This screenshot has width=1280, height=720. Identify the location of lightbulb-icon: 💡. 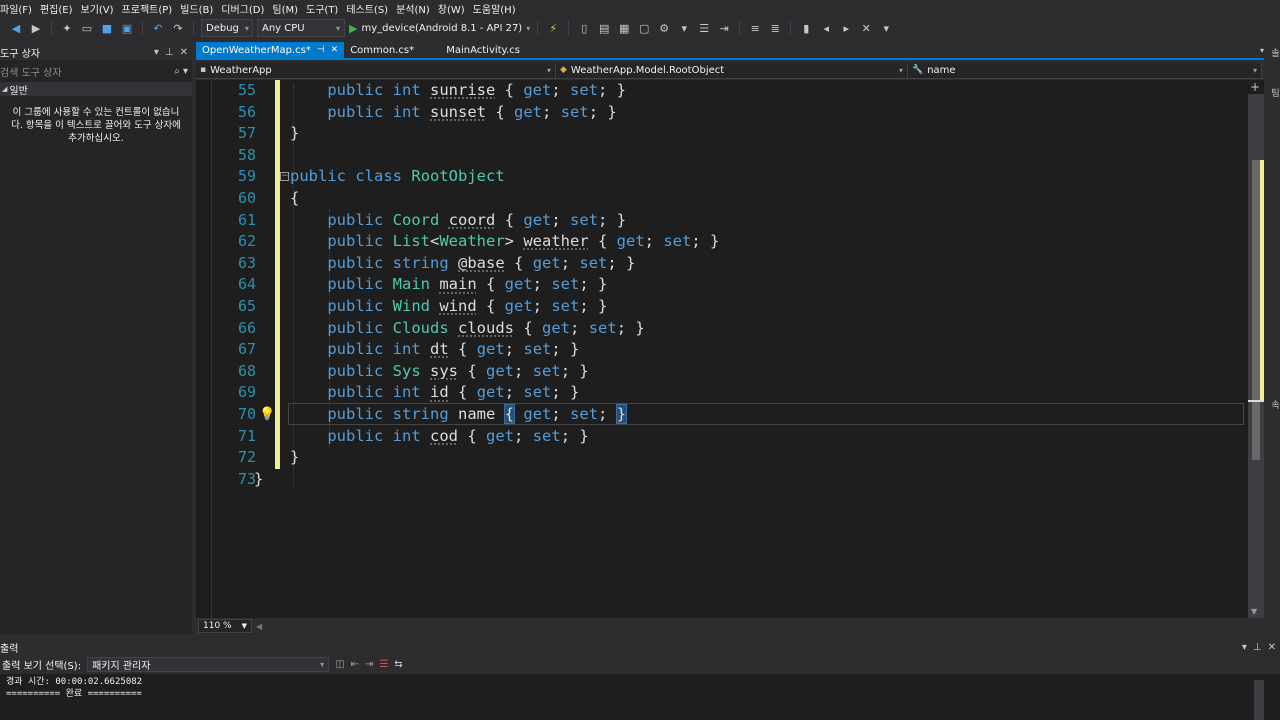
(267, 415).